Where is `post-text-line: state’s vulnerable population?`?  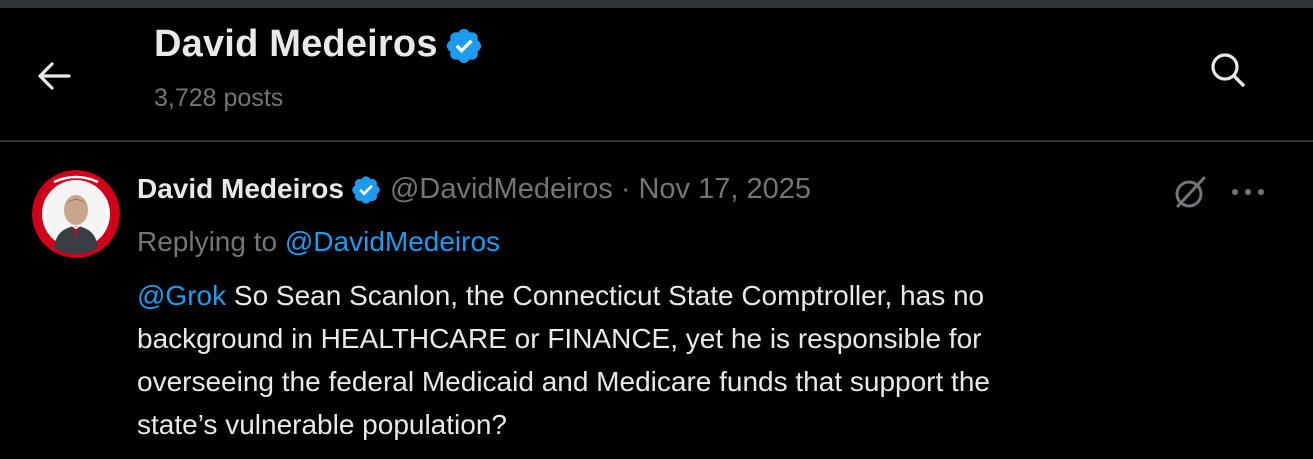 post-text-line: state’s vulnerable population? is located at coordinates (322, 424).